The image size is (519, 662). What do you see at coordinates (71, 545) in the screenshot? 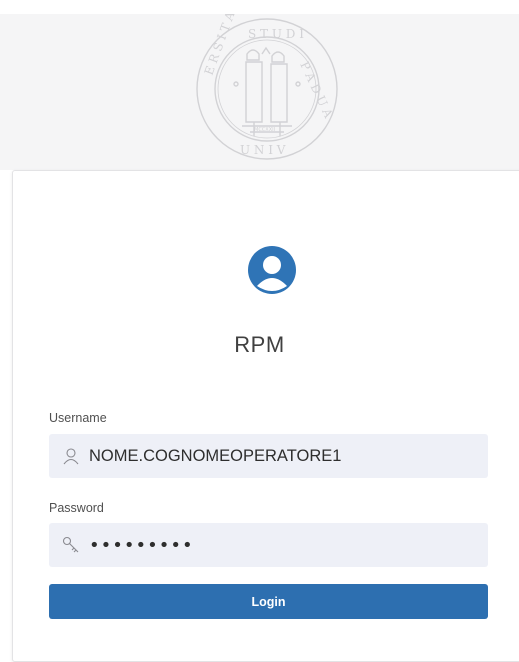
I see `key-icon` at bounding box center [71, 545].